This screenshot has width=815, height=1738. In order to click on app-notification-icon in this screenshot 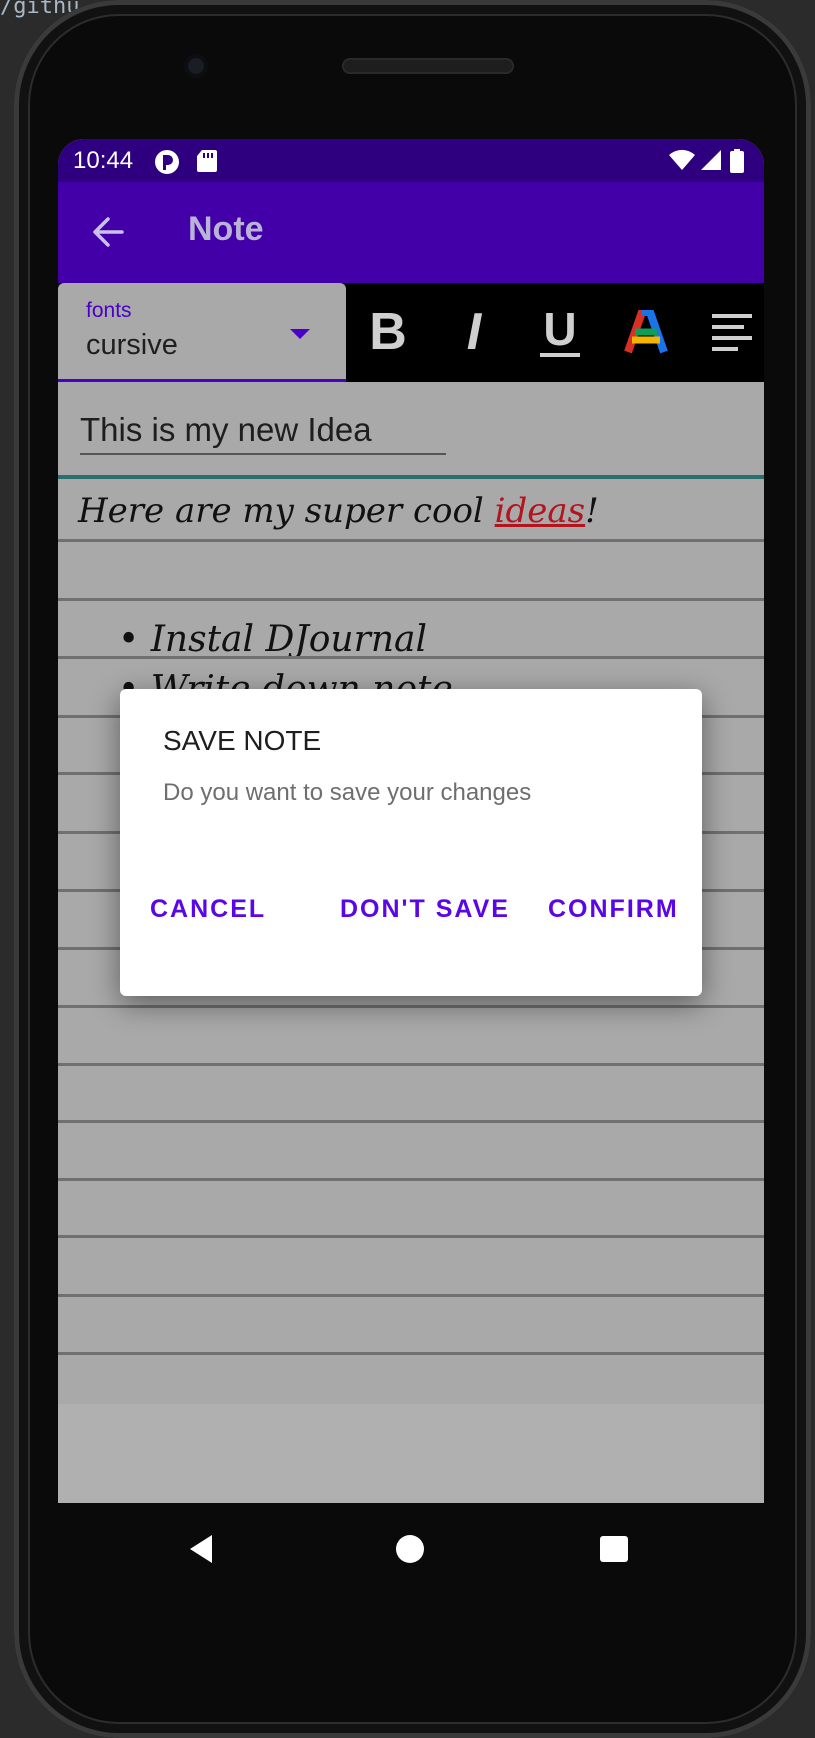, I will do `click(167, 162)`.